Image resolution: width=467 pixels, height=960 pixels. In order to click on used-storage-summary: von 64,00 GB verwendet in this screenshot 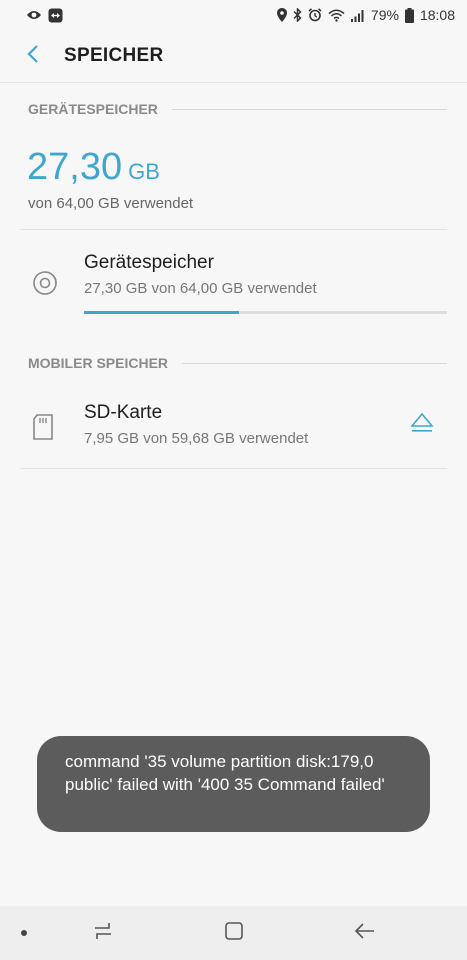, I will do `click(111, 203)`.